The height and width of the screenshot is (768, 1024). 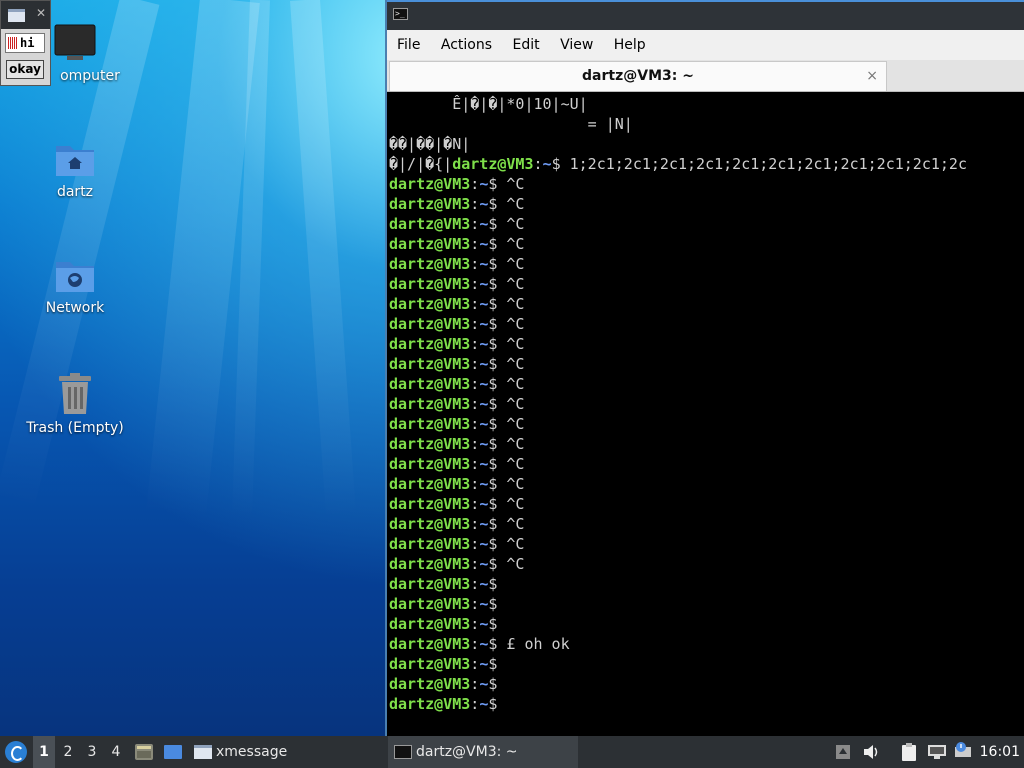 I want to click on menu-help: Help, so click(x=630, y=45).